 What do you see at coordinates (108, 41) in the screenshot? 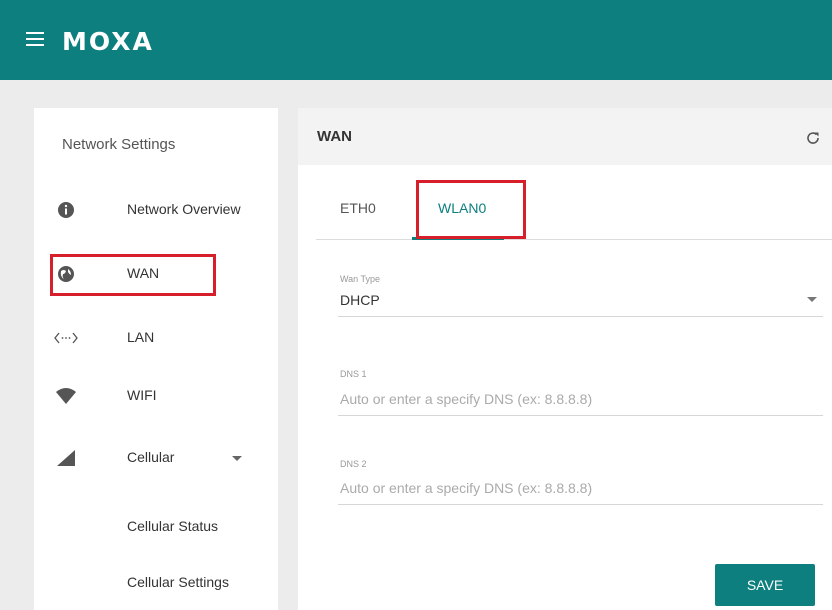
I see `moxa-logo: MOXA` at bounding box center [108, 41].